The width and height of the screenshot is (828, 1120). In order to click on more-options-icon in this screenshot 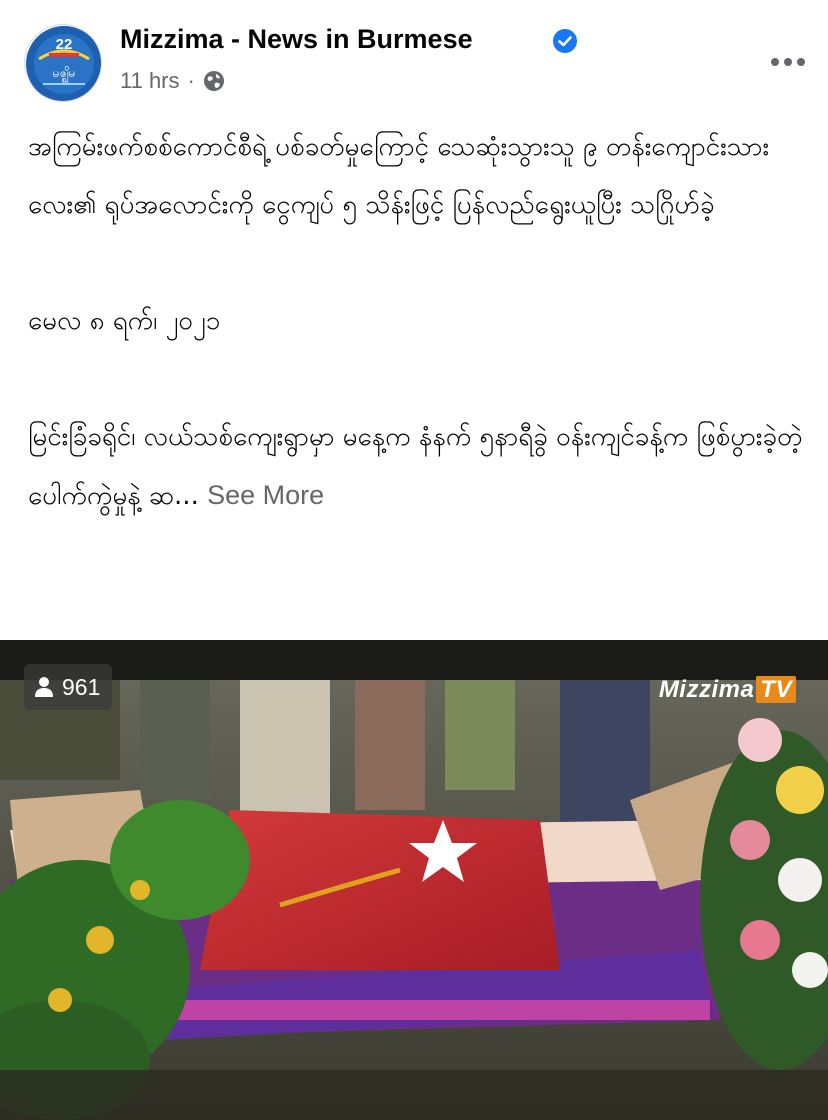, I will do `click(788, 62)`.